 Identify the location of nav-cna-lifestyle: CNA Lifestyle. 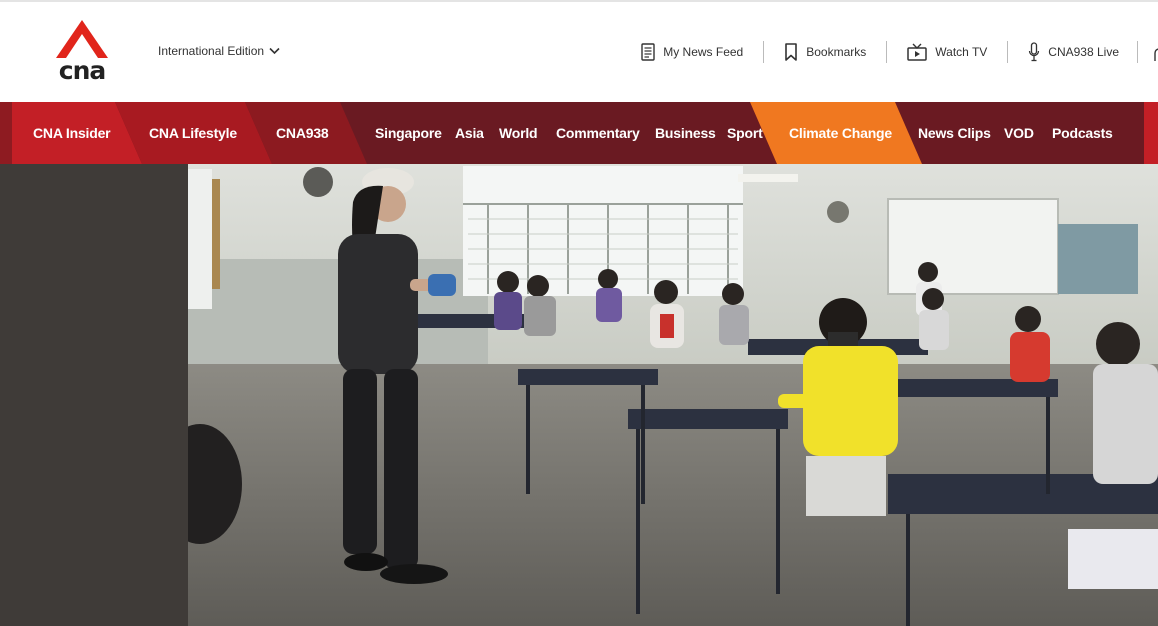
(193, 133).